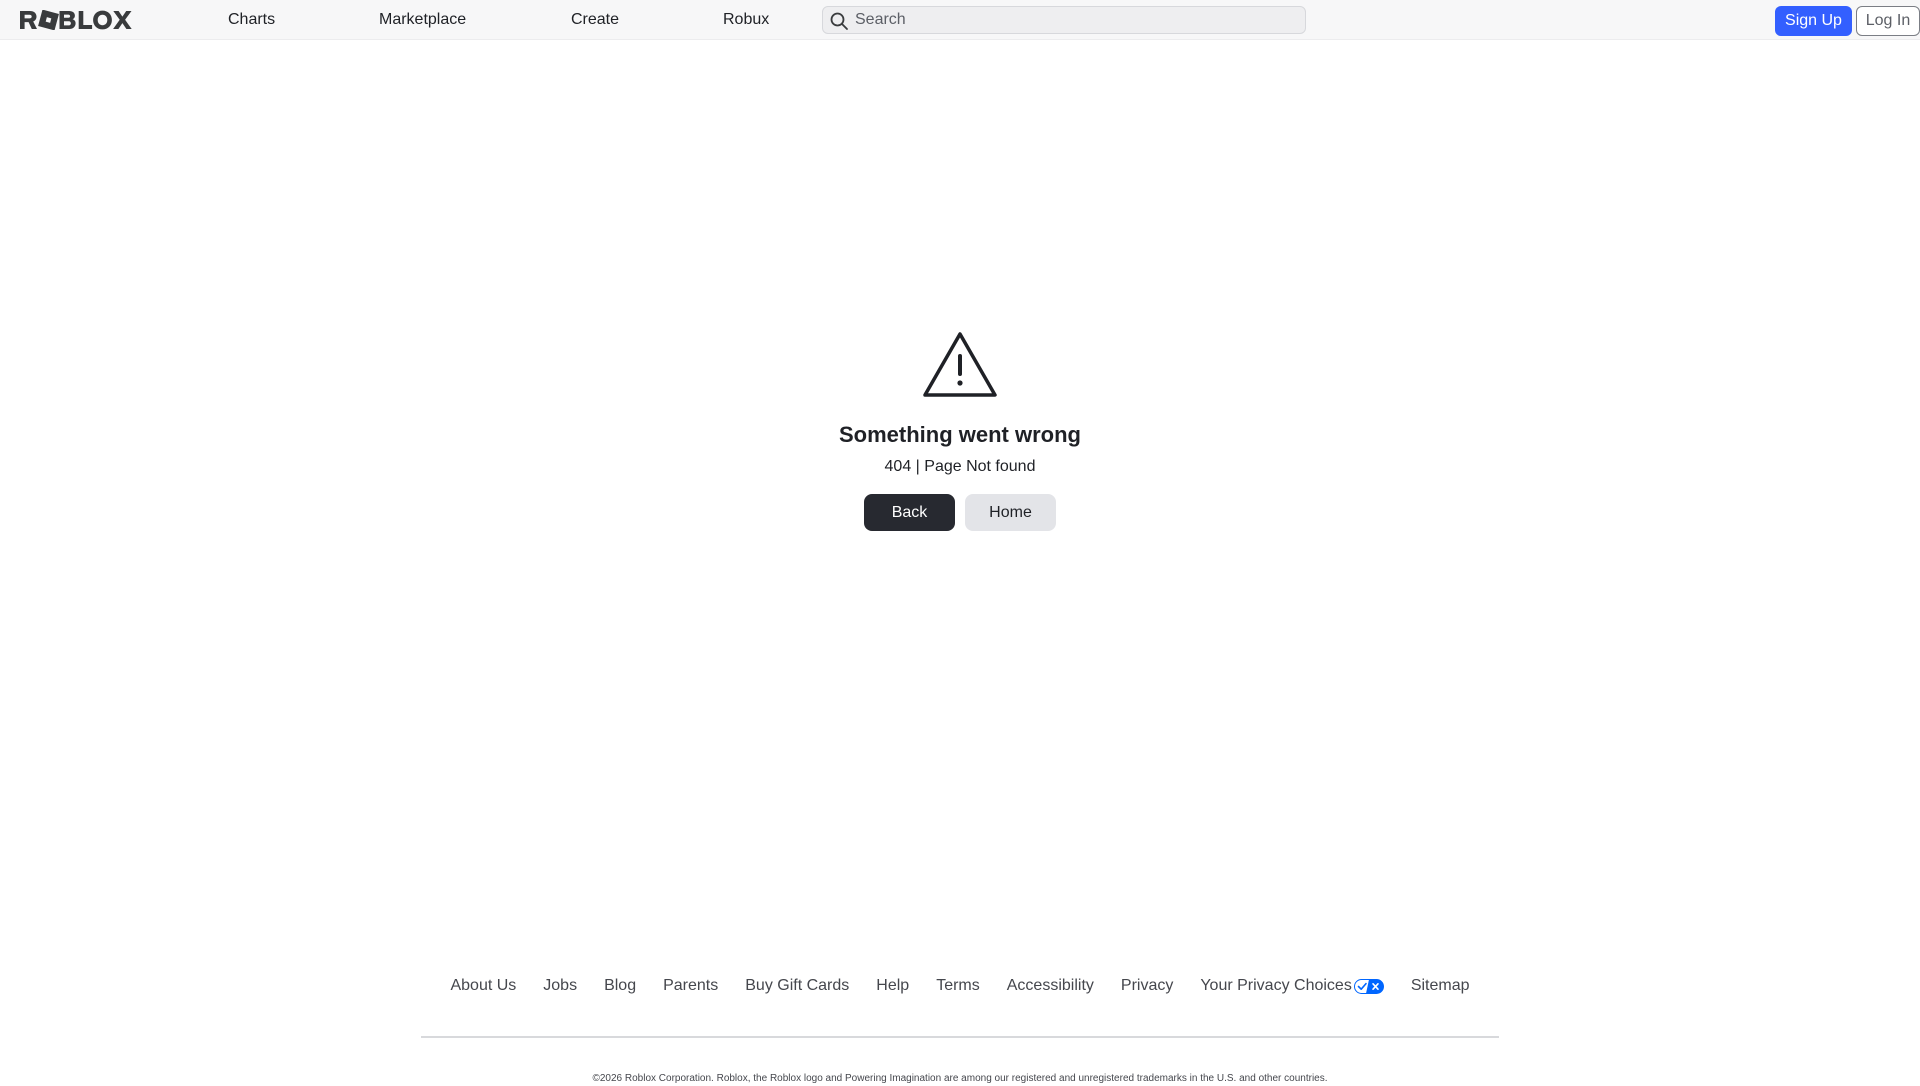 The image size is (1920, 1086). What do you see at coordinates (1888, 21) in the screenshot?
I see `log-in-button: Log In` at bounding box center [1888, 21].